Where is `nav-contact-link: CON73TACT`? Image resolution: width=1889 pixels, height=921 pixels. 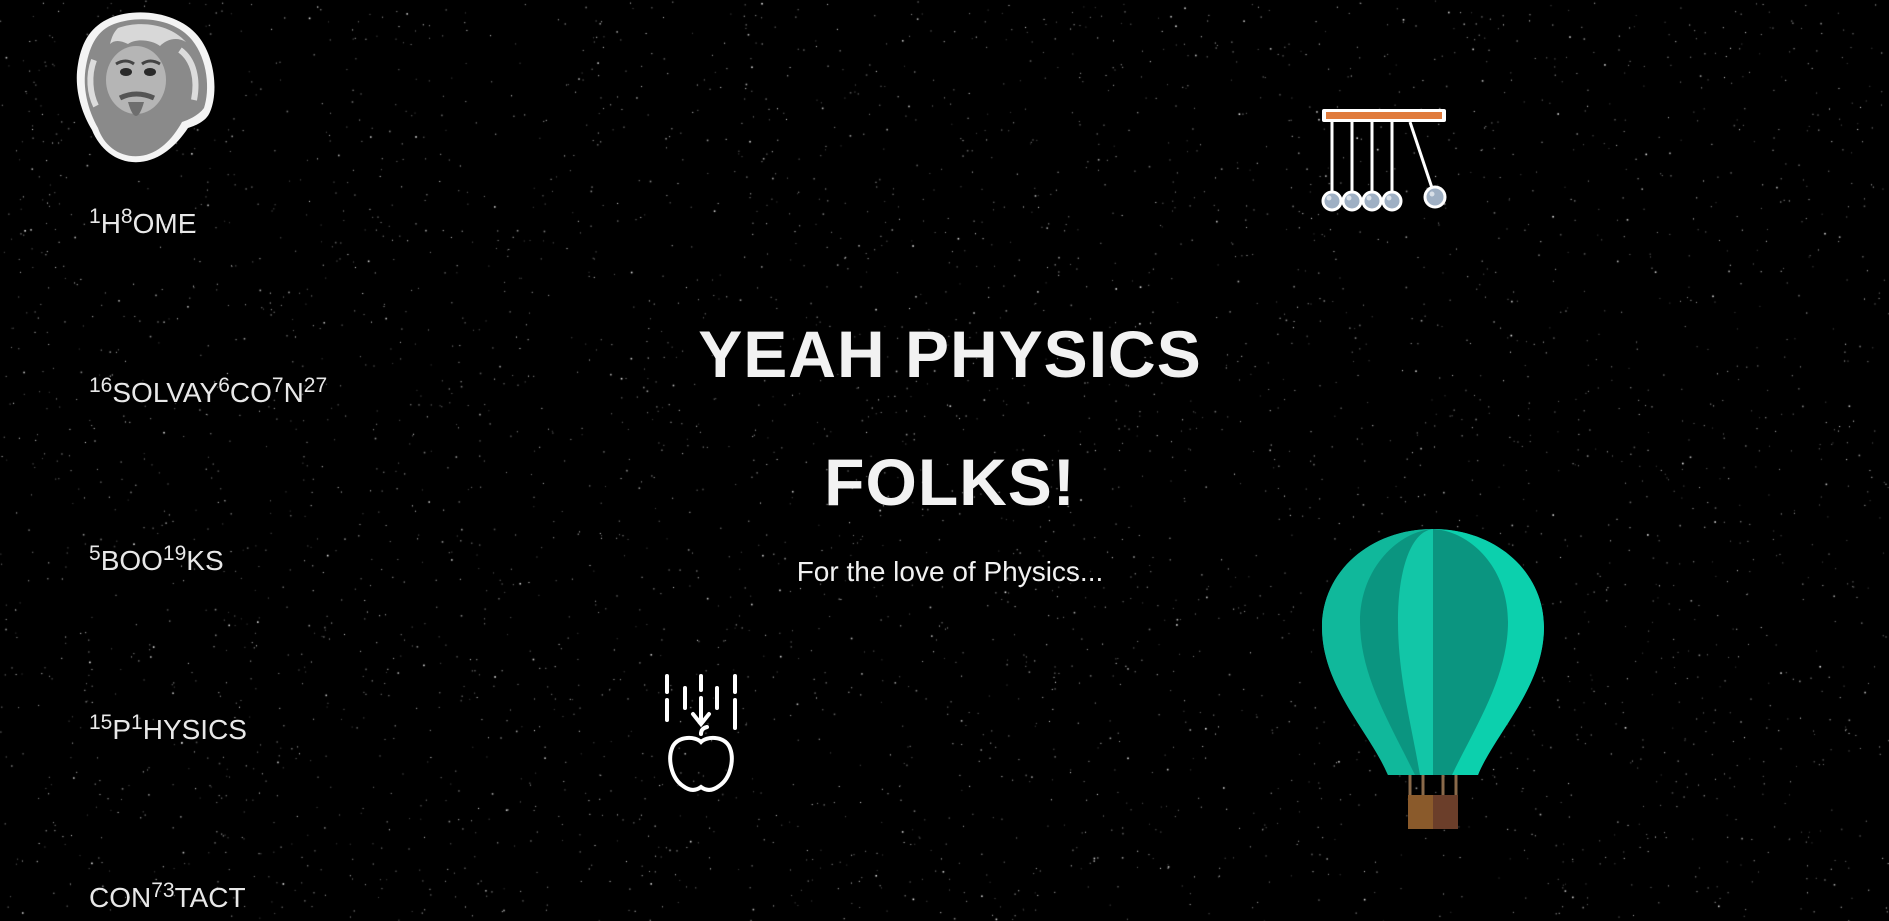 nav-contact-link: CON73TACT is located at coordinates (167, 896).